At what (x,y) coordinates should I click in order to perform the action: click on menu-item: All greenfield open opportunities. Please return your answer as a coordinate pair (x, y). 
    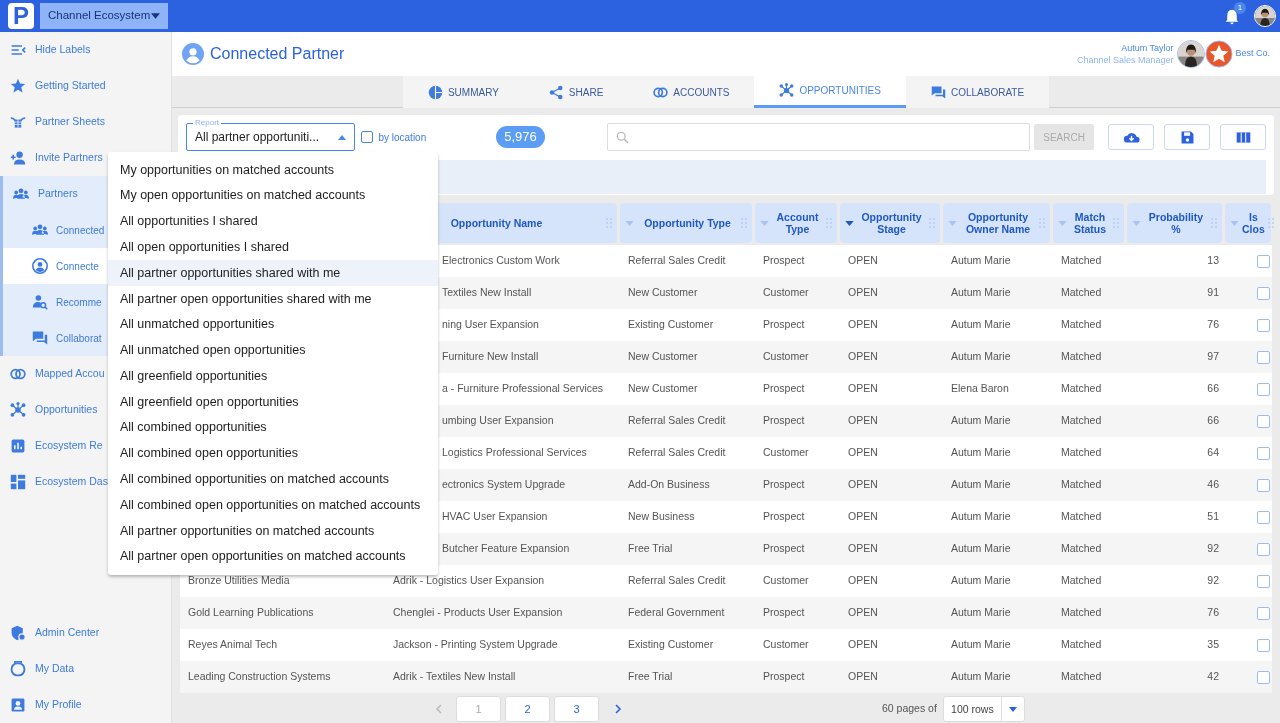
    Looking at the image, I should click on (273, 402).